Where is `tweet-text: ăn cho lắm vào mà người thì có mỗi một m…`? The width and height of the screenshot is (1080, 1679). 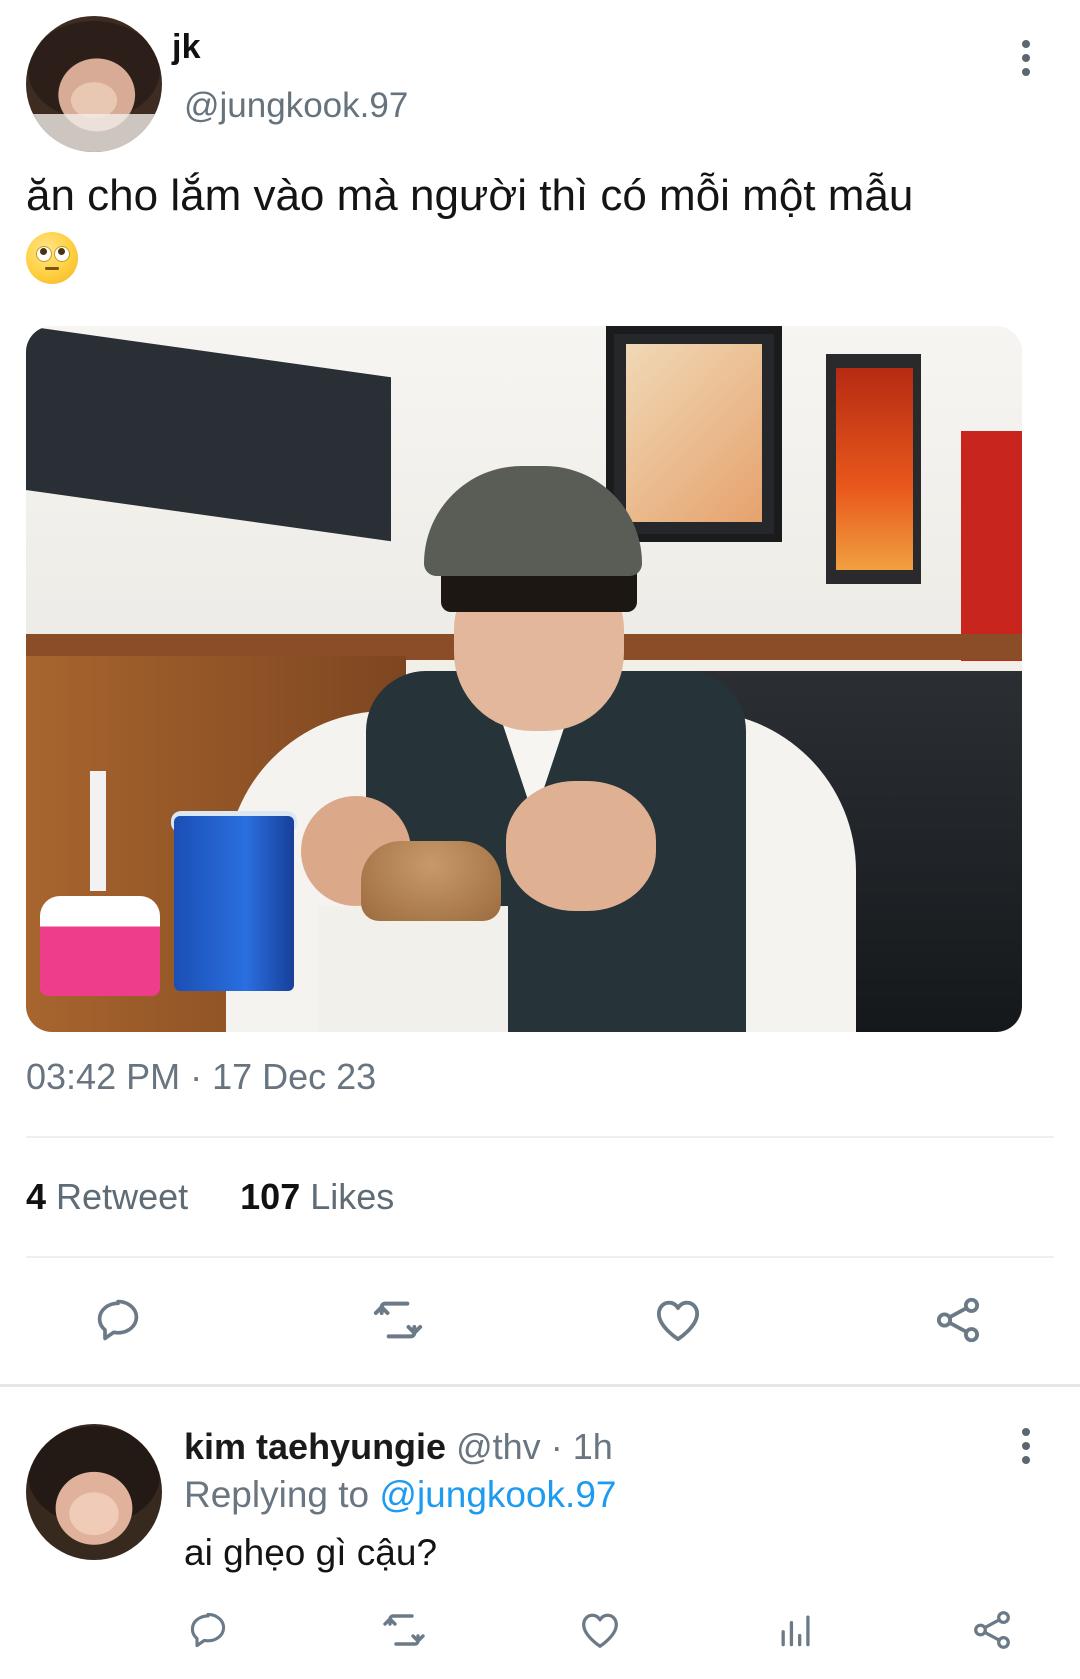
tweet-text: ăn cho lắm vào mà người thì có mỗi một m… is located at coordinates (551, 226).